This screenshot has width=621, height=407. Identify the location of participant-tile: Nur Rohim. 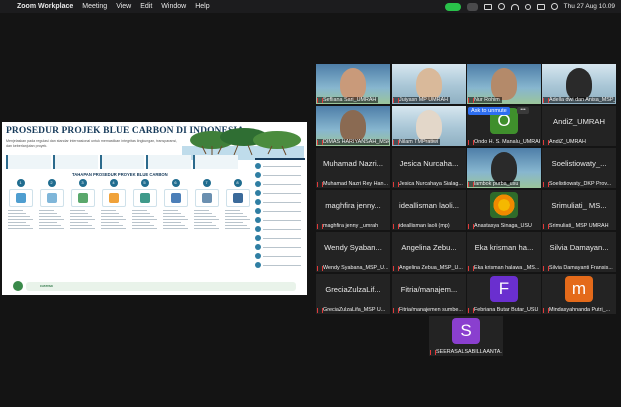
(504, 84).